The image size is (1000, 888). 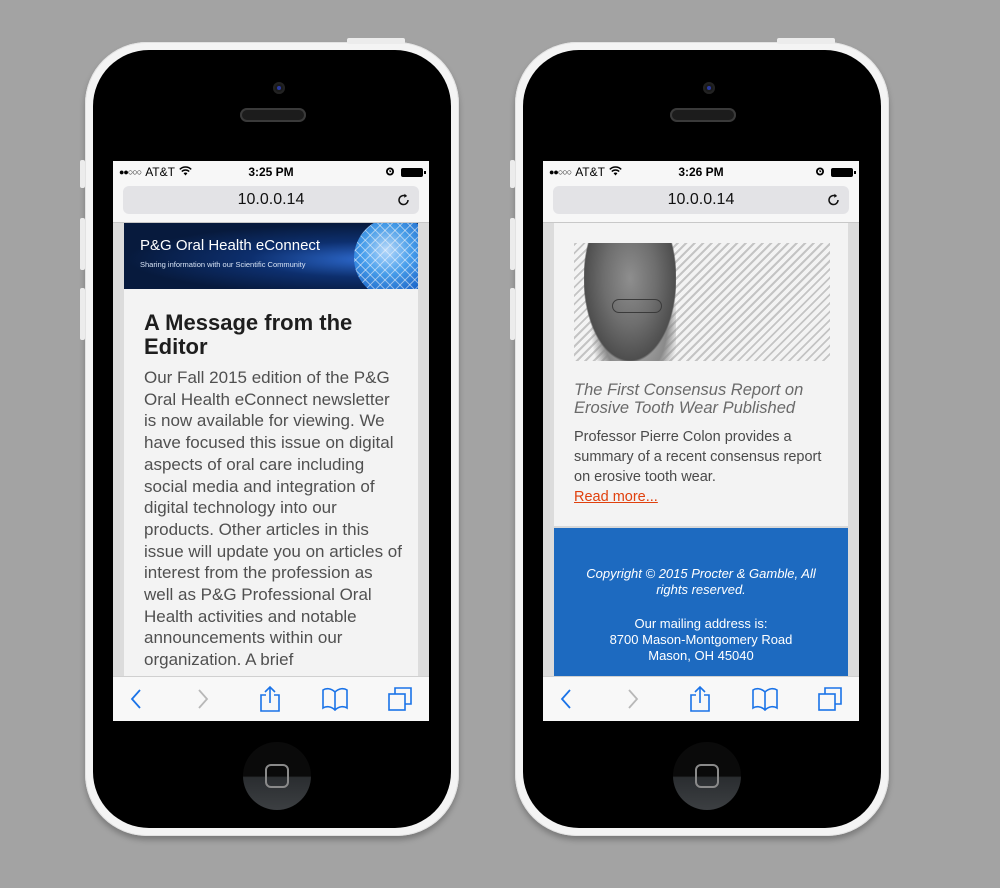 I want to click on author-photo, so click(x=630, y=302).